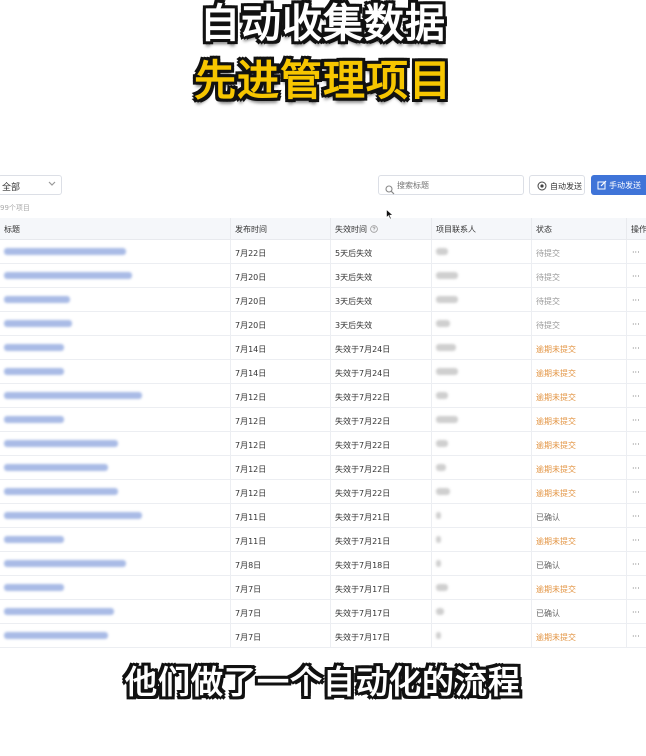 The image size is (646, 756). I want to click on search-box, so click(451, 185).